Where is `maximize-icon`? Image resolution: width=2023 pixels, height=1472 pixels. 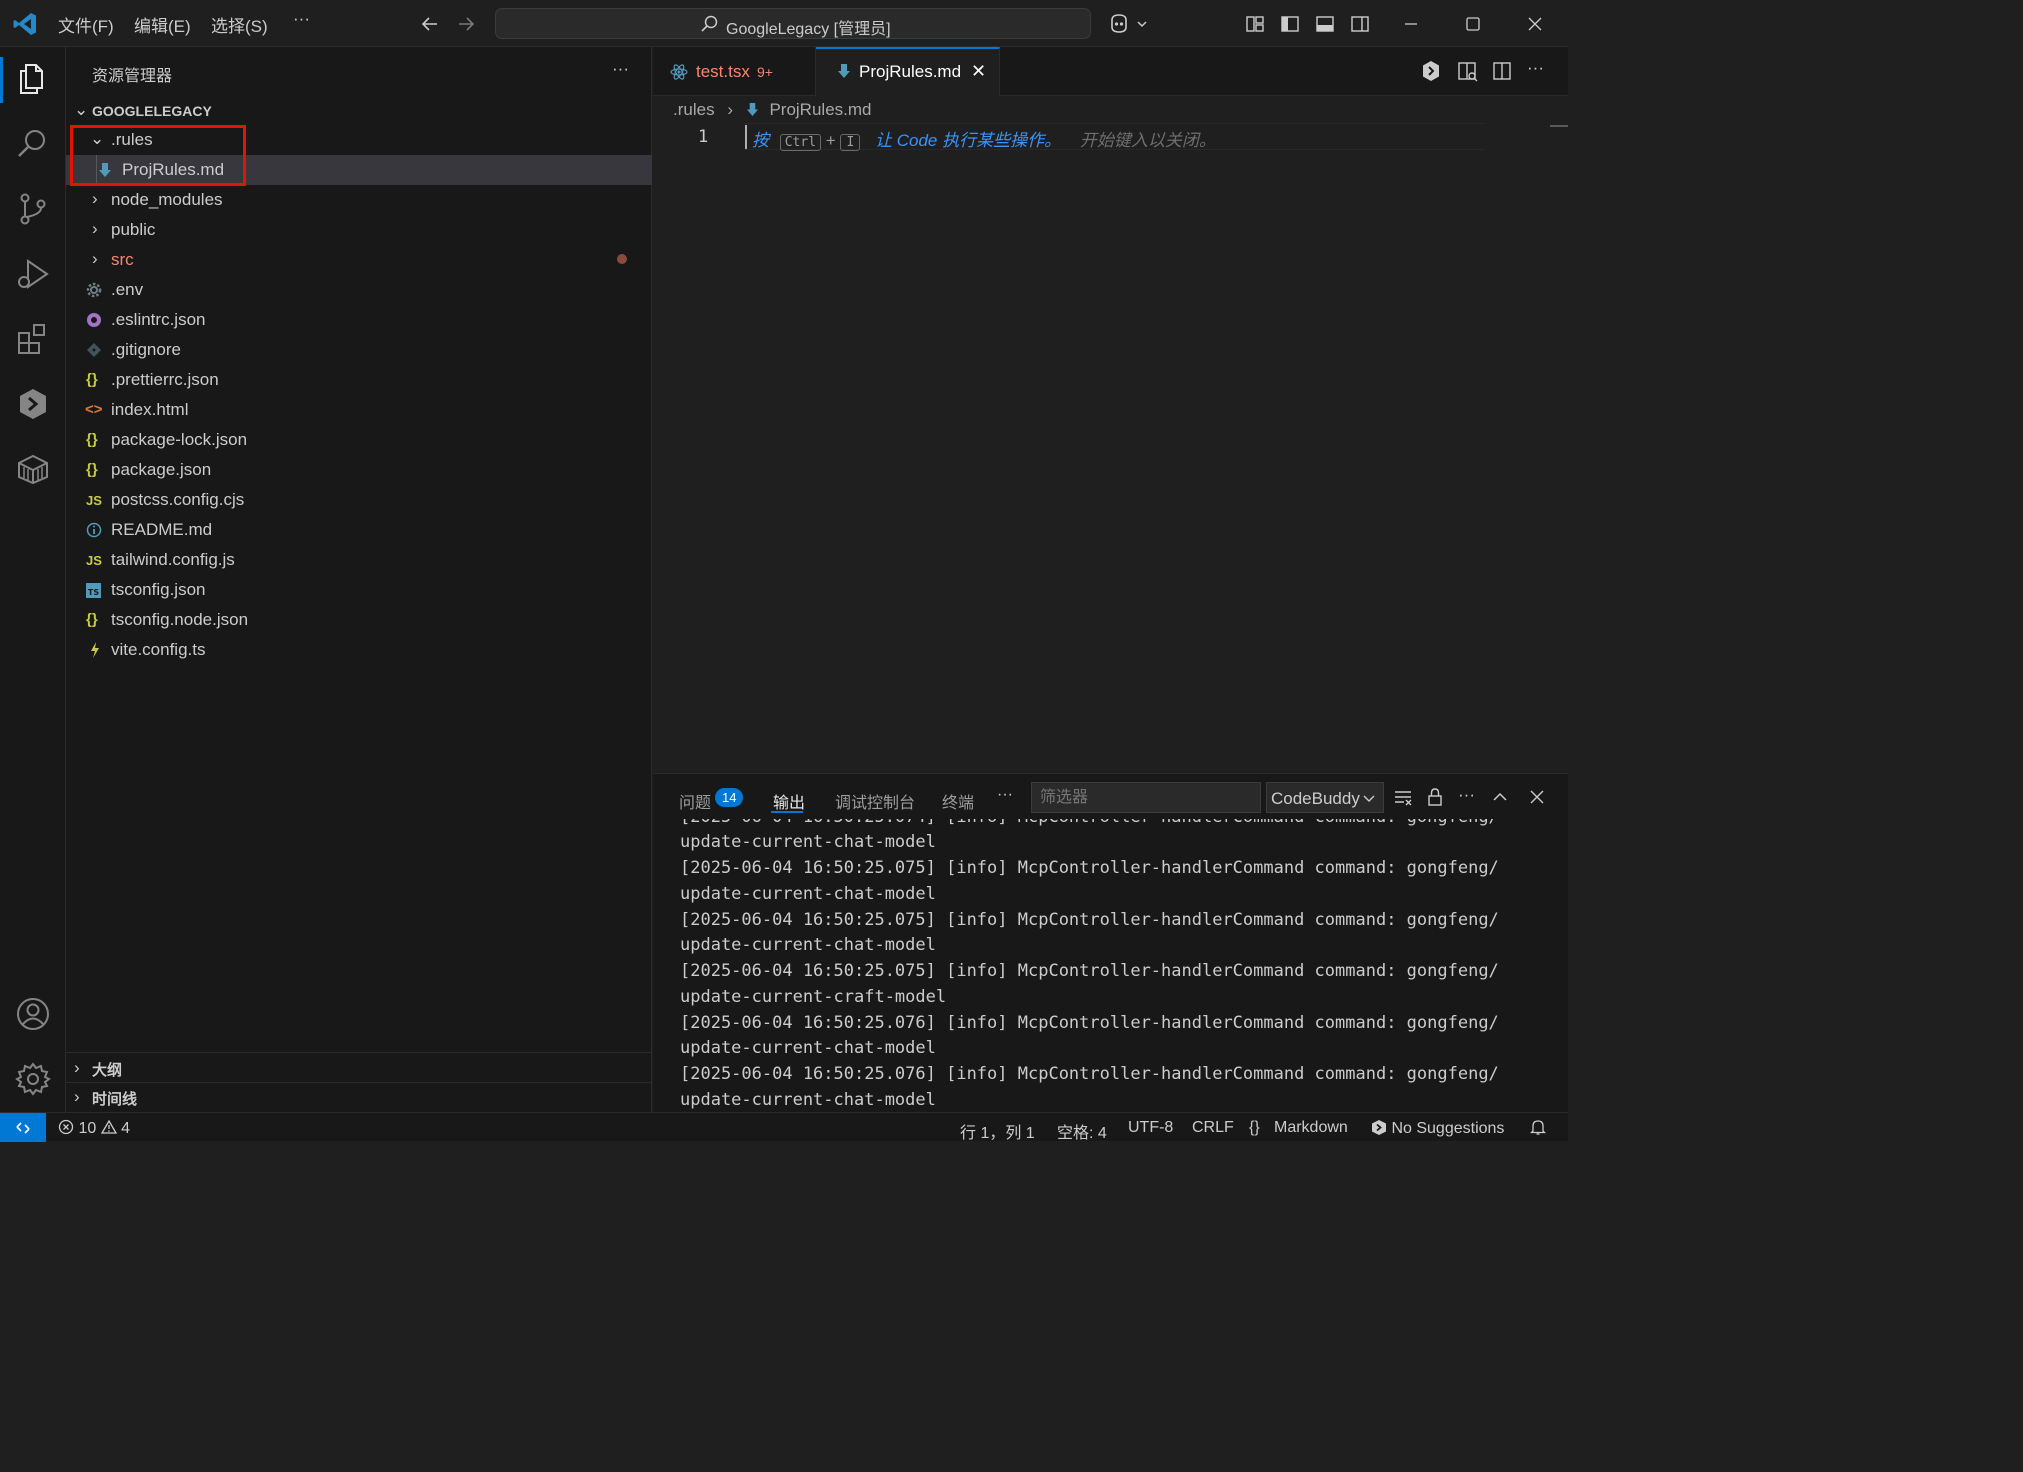
maximize-icon is located at coordinates (1473, 24).